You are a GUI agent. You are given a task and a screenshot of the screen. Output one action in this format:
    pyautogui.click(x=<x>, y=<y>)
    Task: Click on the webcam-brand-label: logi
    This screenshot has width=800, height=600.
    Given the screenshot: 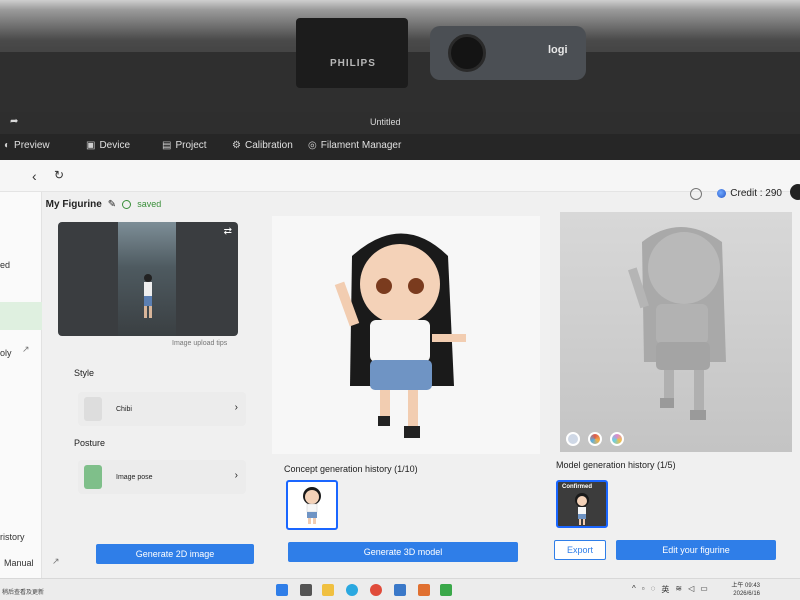 What is the action you would take?
    pyautogui.click(x=558, y=50)
    